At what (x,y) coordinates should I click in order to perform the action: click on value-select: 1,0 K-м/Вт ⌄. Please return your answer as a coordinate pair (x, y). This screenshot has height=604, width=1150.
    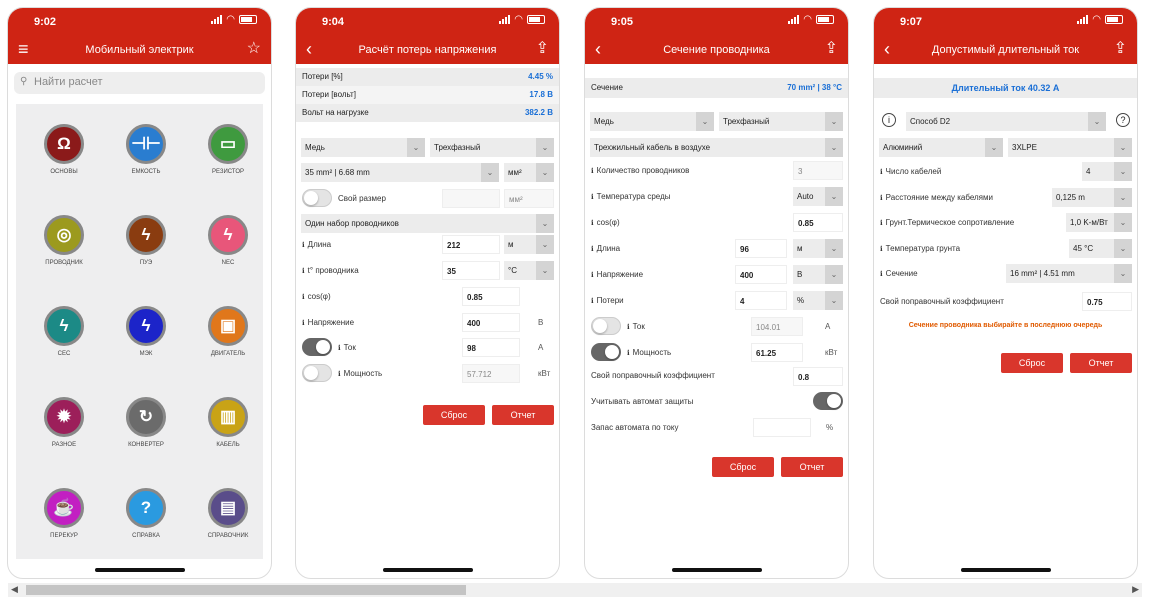
    Looking at the image, I should click on (1099, 222).